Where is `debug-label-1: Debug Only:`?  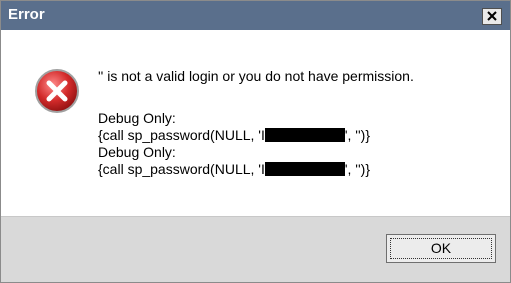
debug-label-1: Debug Only: is located at coordinates (137, 118).